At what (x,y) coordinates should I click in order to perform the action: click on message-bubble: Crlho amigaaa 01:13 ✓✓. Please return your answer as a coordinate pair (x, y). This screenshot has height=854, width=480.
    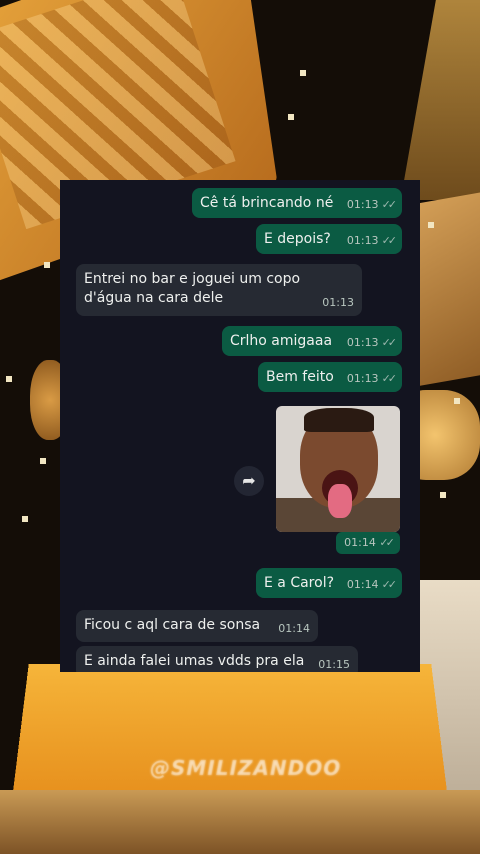
    Looking at the image, I should click on (312, 341).